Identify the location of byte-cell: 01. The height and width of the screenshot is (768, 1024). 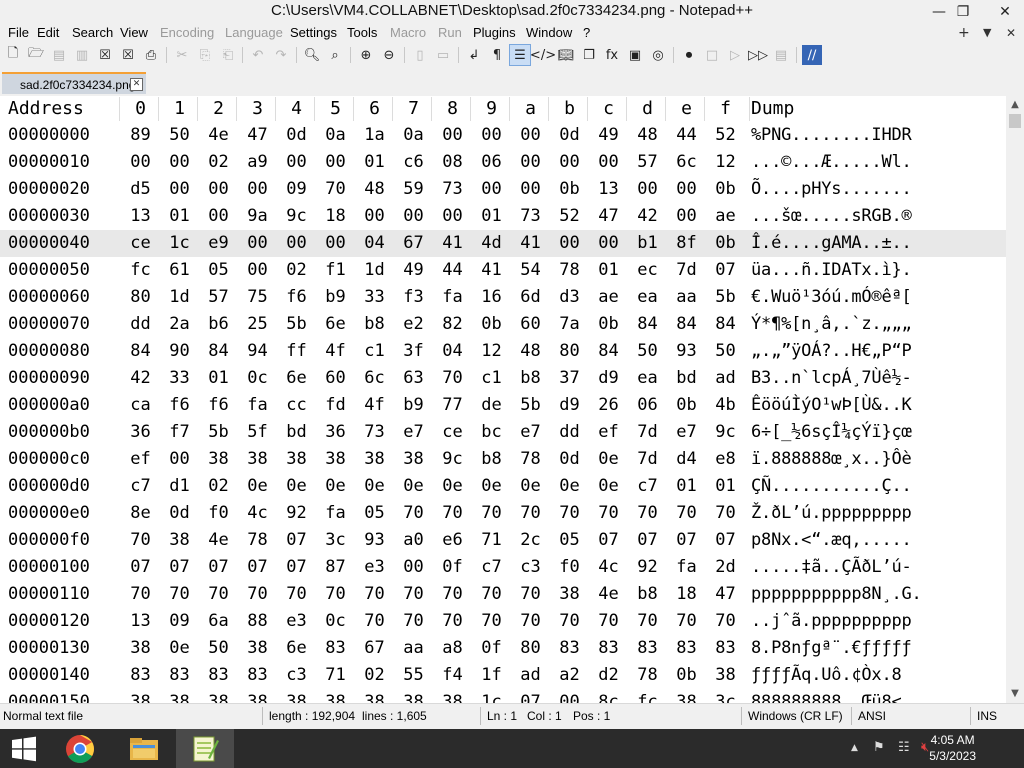
(218, 378).